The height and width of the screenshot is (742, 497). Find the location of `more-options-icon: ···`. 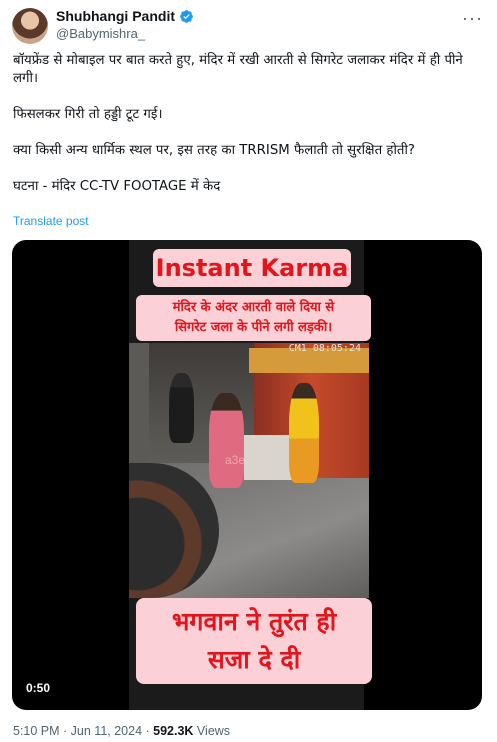

more-options-icon: ··· is located at coordinates (472, 18).